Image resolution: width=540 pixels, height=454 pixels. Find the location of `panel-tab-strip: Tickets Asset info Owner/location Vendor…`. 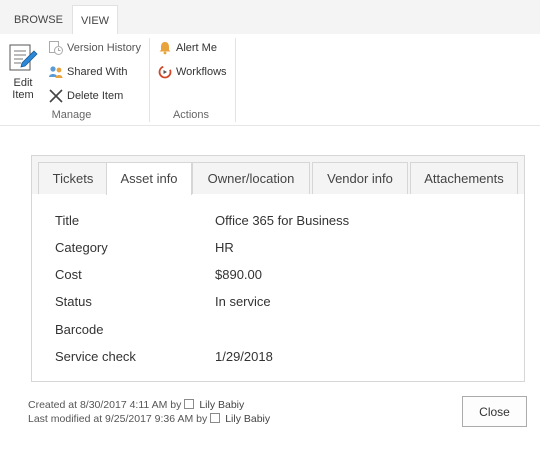

panel-tab-strip: Tickets Asset info Owner/location Vendor… is located at coordinates (278, 175).